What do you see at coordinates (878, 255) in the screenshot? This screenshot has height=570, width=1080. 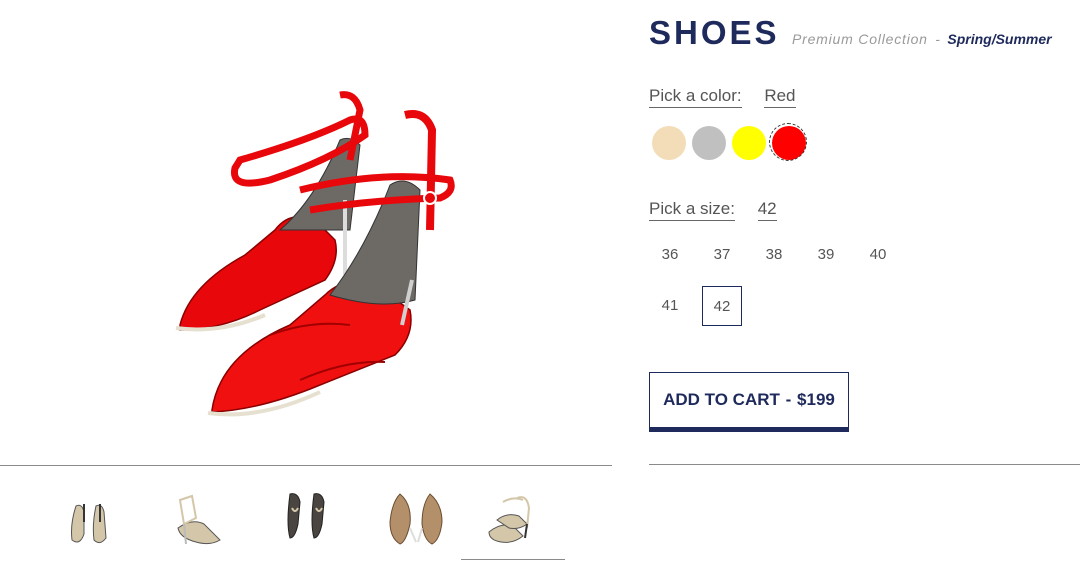 I see `size-option-40: 40` at bounding box center [878, 255].